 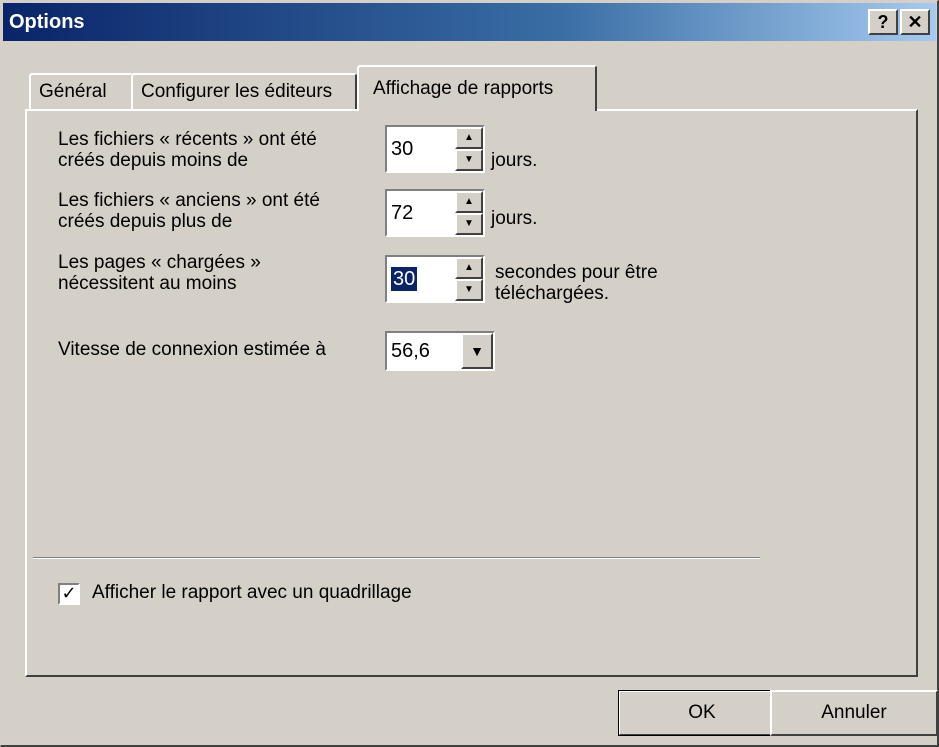 I want to click on old-days-spinner: 72 ▲ ▼, so click(x=435, y=213).